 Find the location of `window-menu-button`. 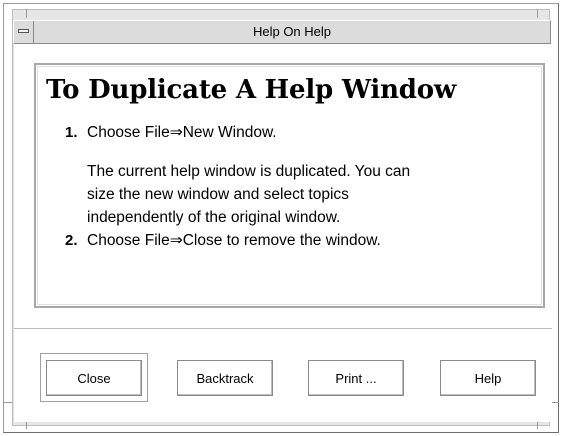

window-menu-button is located at coordinates (24, 32).